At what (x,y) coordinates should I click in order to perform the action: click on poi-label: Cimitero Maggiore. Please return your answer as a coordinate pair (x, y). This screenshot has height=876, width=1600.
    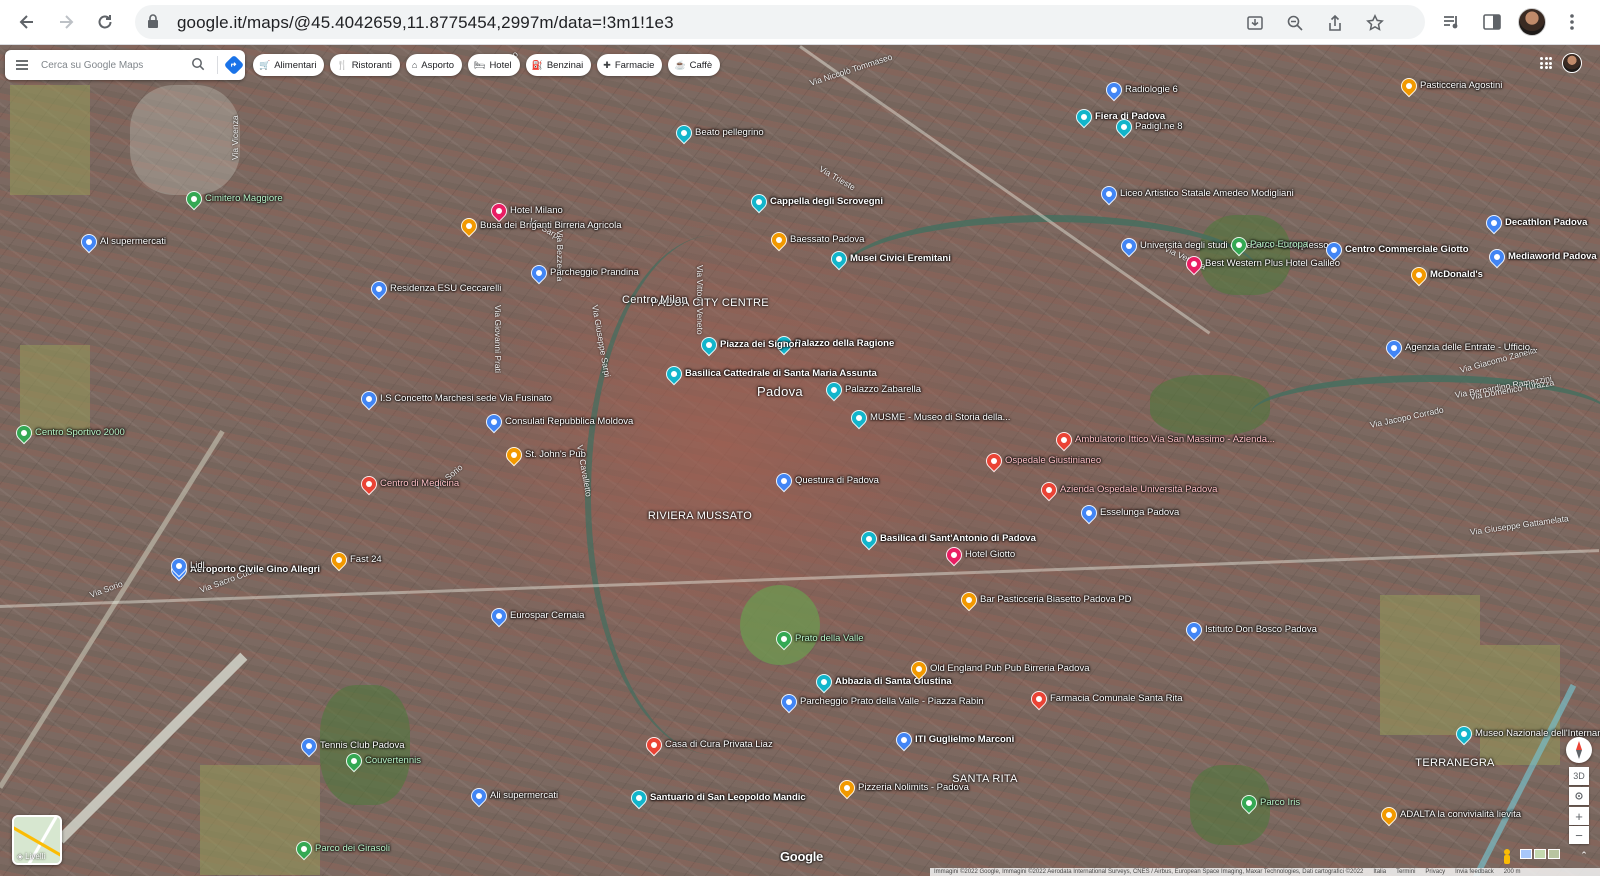
    Looking at the image, I should click on (244, 198).